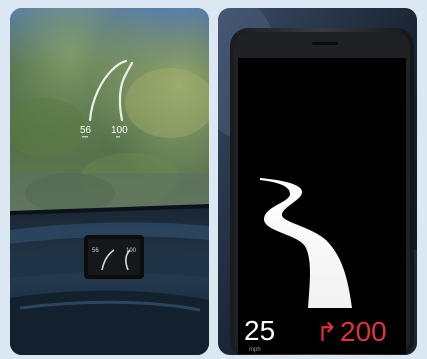  I want to click on phone-on-dashboard: 56 100, so click(114, 257).